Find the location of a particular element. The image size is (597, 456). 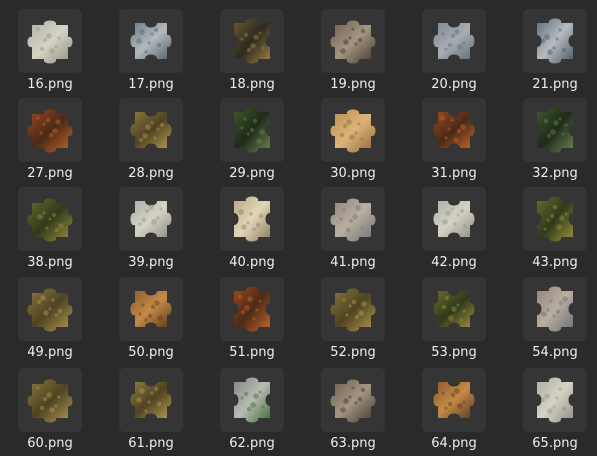

file-item: 49.png is located at coordinates (47, 320).